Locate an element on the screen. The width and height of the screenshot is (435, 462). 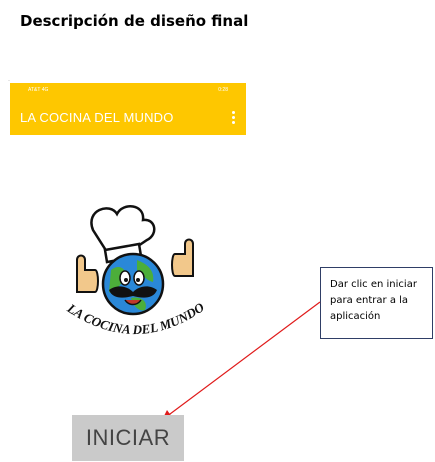
status-right: 0:28 is located at coordinates (223, 90).